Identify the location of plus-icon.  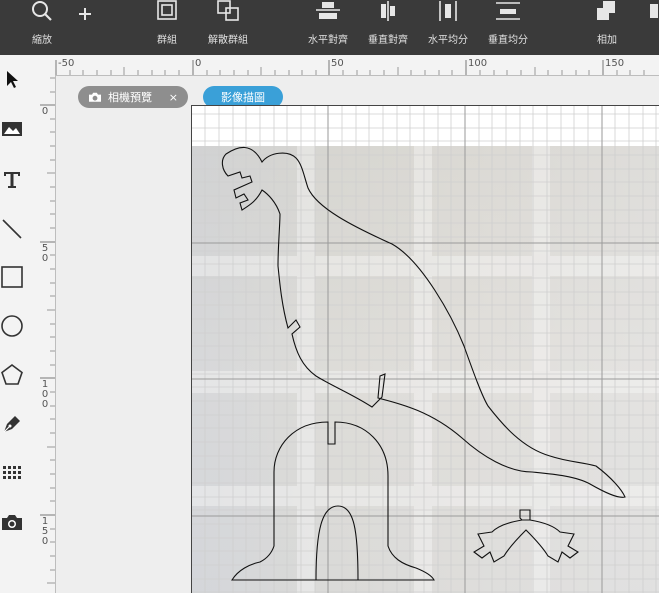
(85, 14).